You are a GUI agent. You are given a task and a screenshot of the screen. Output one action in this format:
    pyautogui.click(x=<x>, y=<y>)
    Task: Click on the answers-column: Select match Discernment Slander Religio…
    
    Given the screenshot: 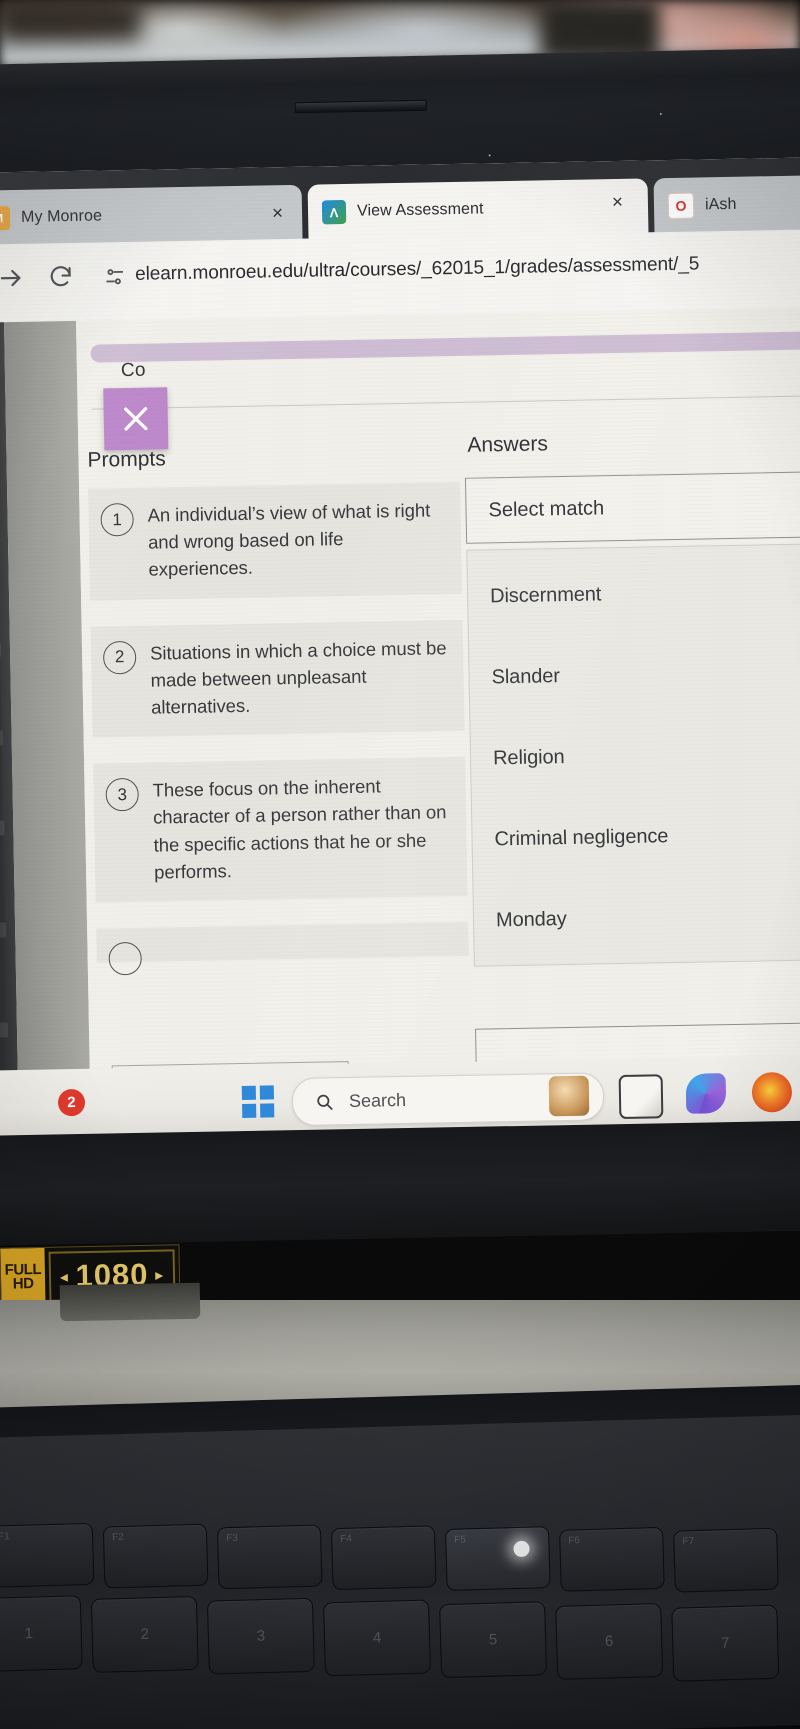 What is the action you would take?
    pyautogui.click(x=632, y=719)
    